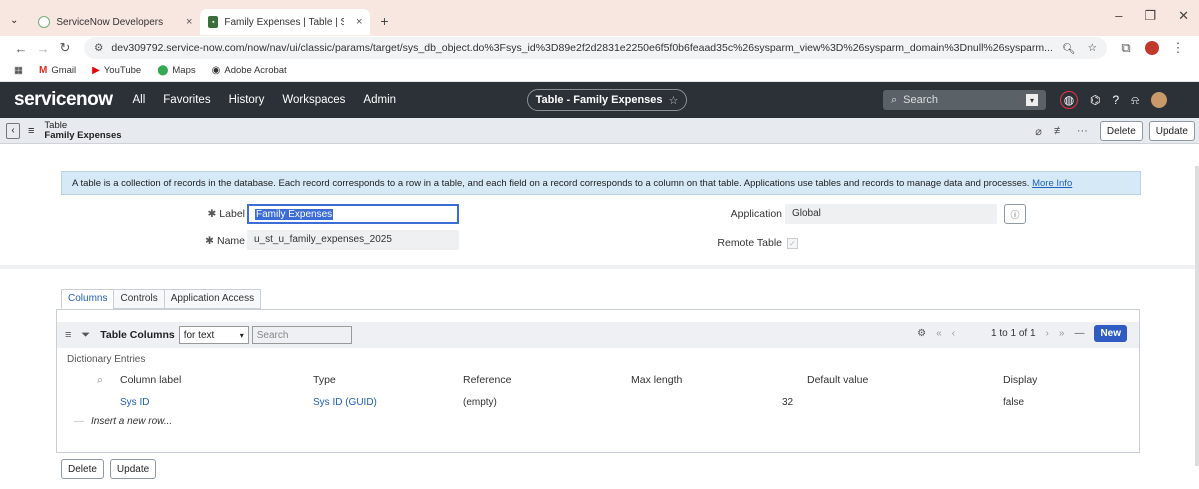  What do you see at coordinates (31, 131) in the screenshot?
I see `form-menu-icon: ≡` at bounding box center [31, 131].